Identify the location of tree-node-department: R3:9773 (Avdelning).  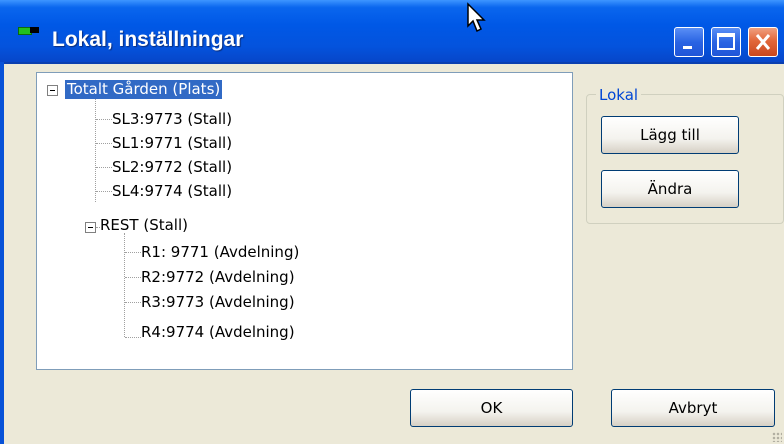
(218, 302).